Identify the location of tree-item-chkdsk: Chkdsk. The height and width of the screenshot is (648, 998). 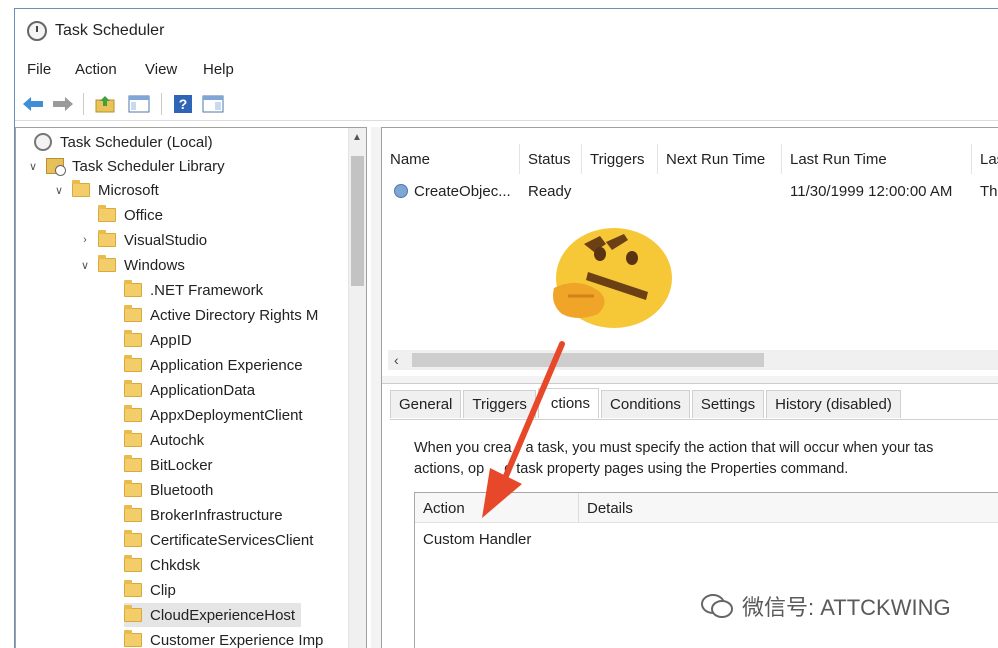
(162, 565).